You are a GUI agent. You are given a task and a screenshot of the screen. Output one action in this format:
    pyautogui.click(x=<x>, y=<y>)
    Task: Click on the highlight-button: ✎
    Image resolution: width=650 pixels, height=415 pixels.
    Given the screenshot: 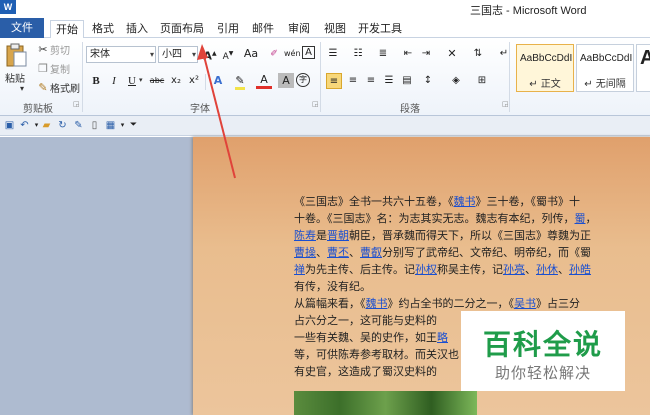 What is the action you would take?
    pyautogui.click(x=240, y=81)
    